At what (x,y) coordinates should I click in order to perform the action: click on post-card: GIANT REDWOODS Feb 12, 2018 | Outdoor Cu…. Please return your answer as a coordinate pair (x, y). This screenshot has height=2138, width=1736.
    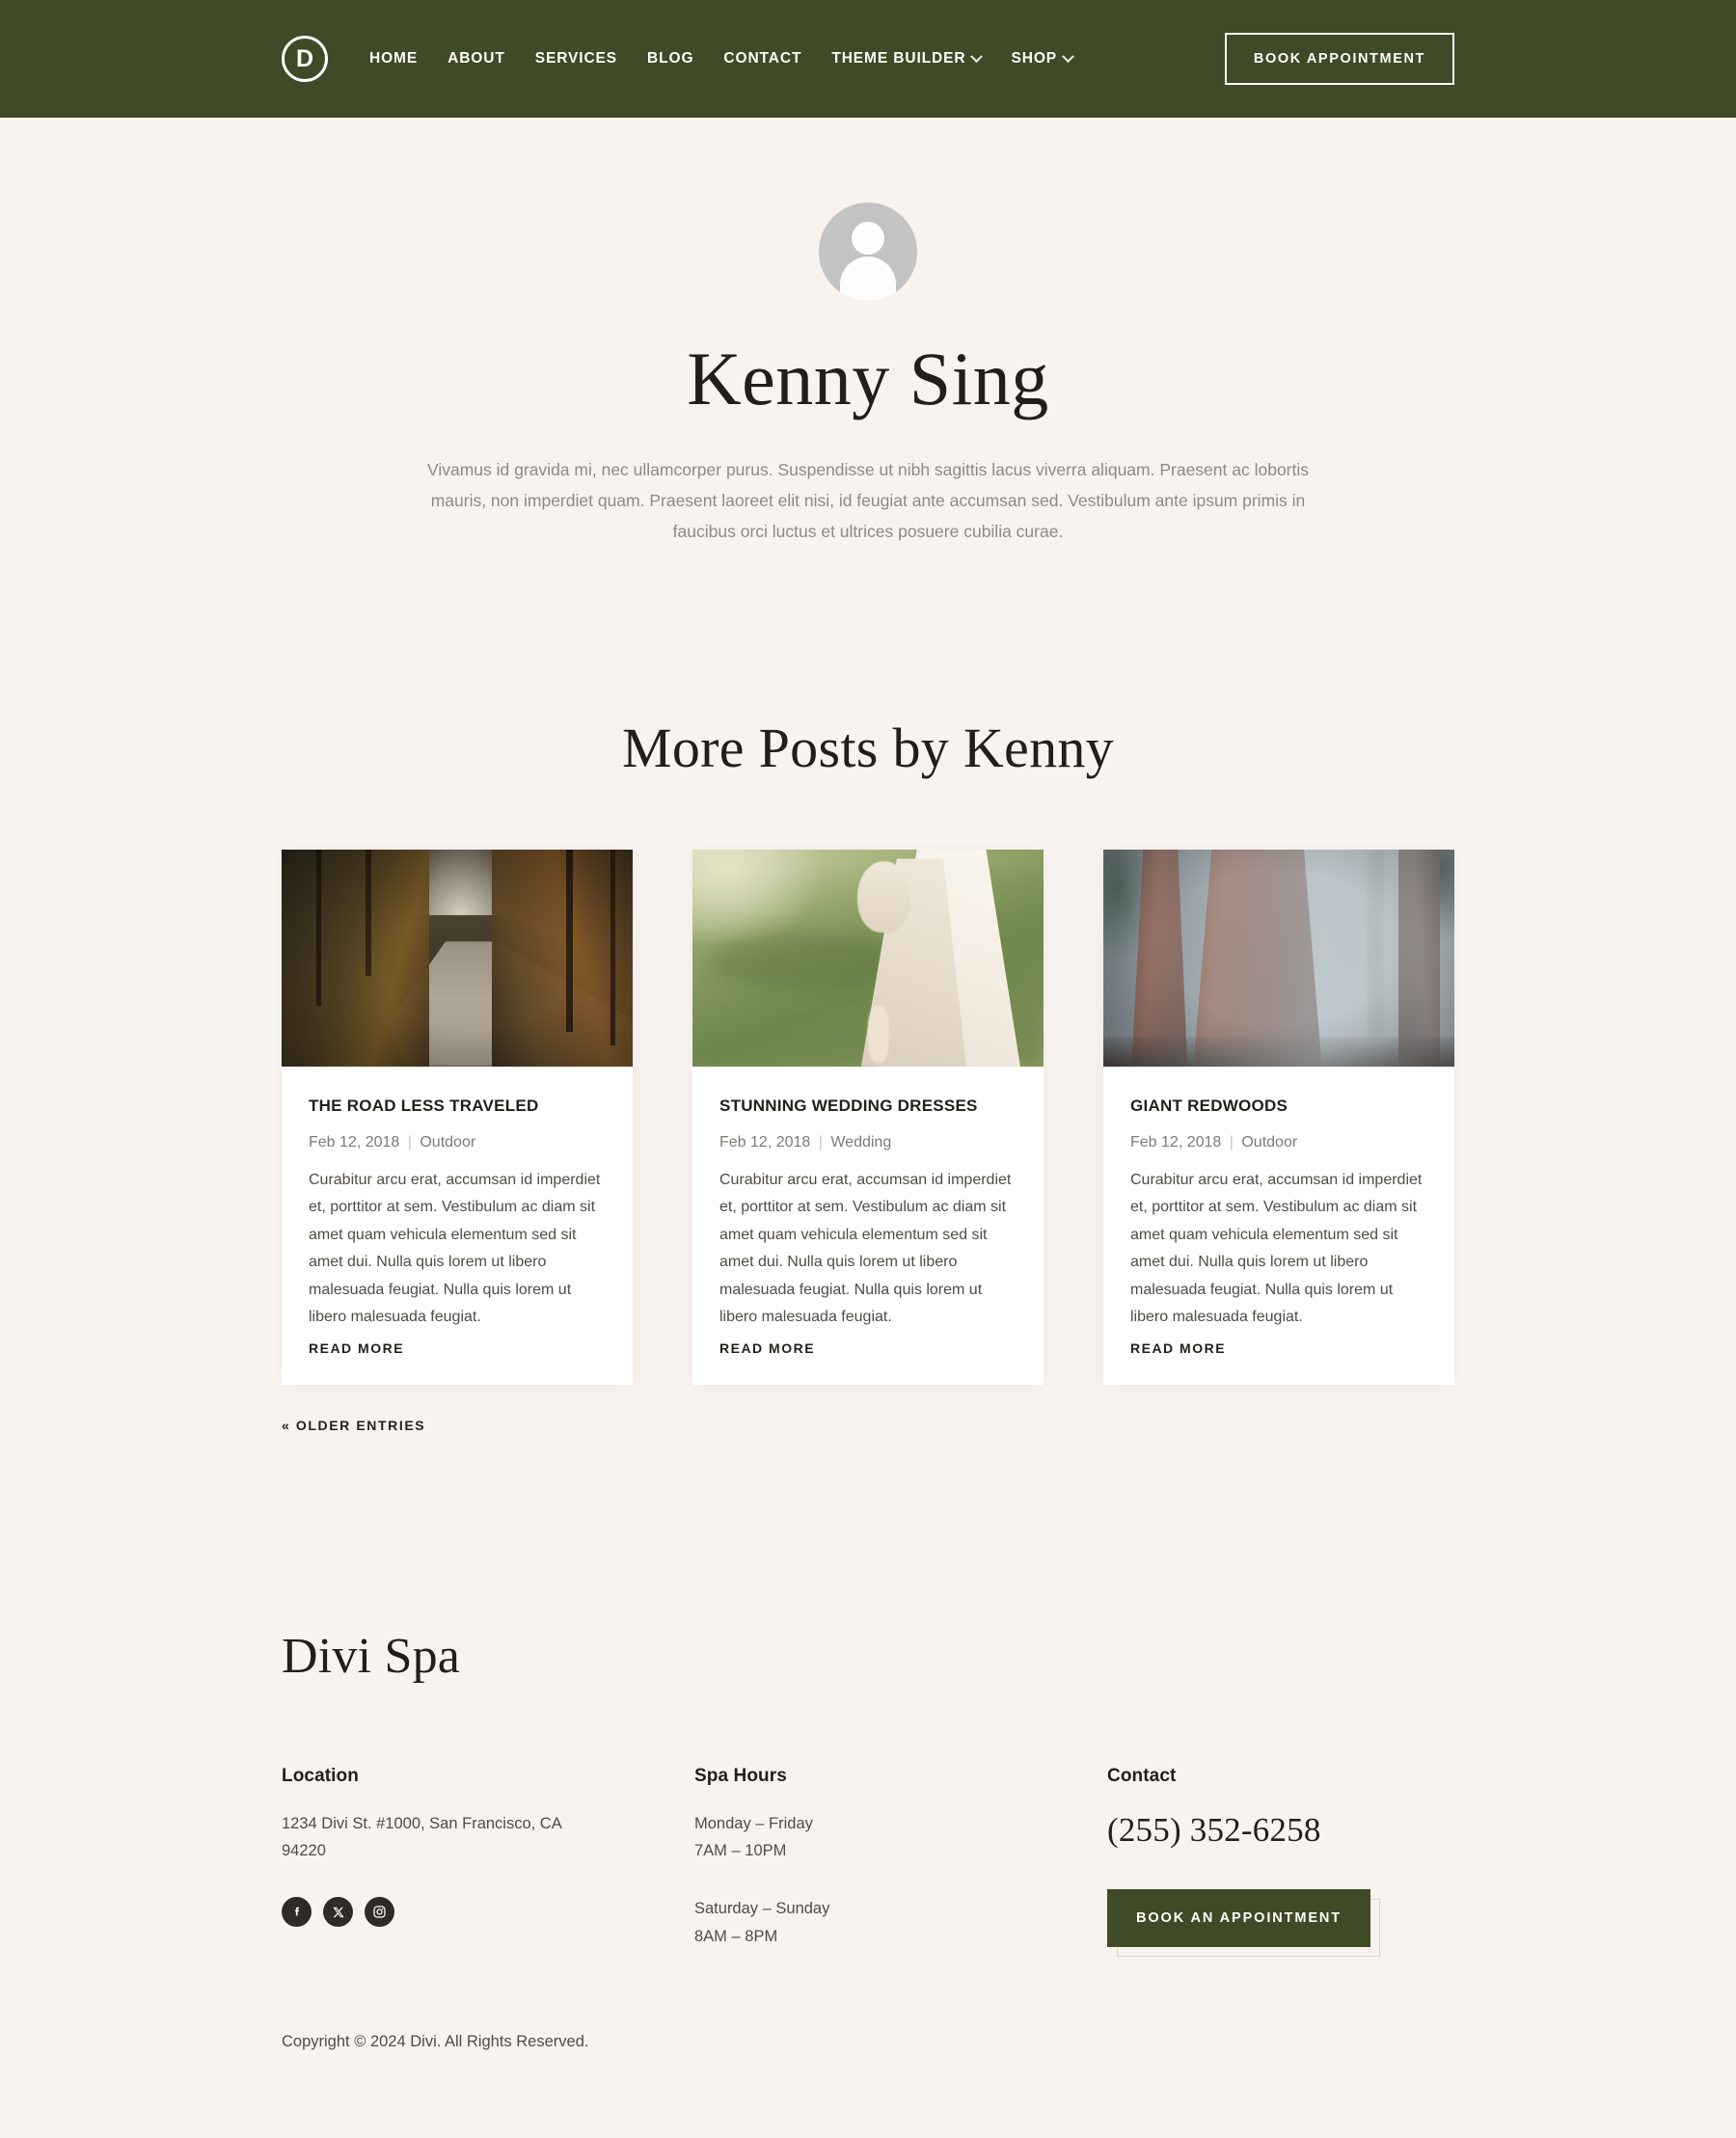
    Looking at the image, I should click on (1279, 1117).